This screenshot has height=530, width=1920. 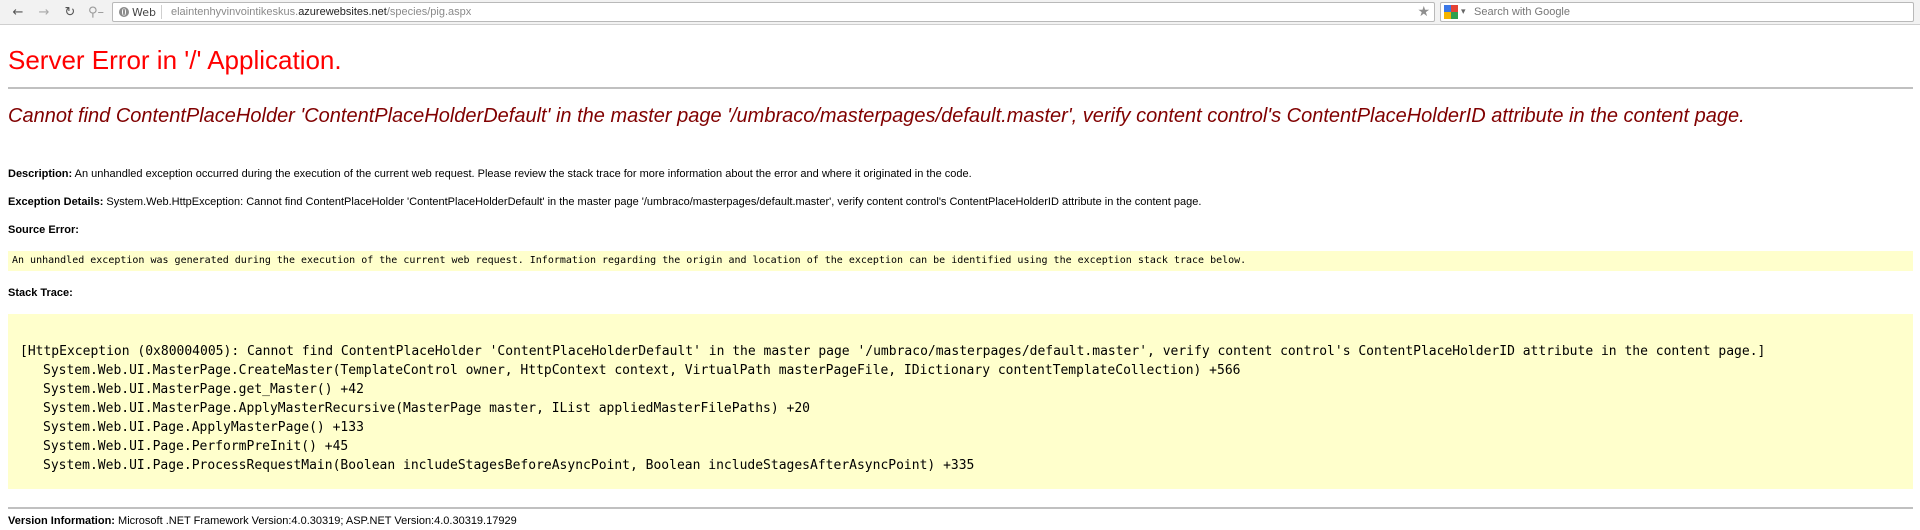 What do you see at coordinates (96, 12) in the screenshot?
I see `key-icon: ⚲–` at bounding box center [96, 12].